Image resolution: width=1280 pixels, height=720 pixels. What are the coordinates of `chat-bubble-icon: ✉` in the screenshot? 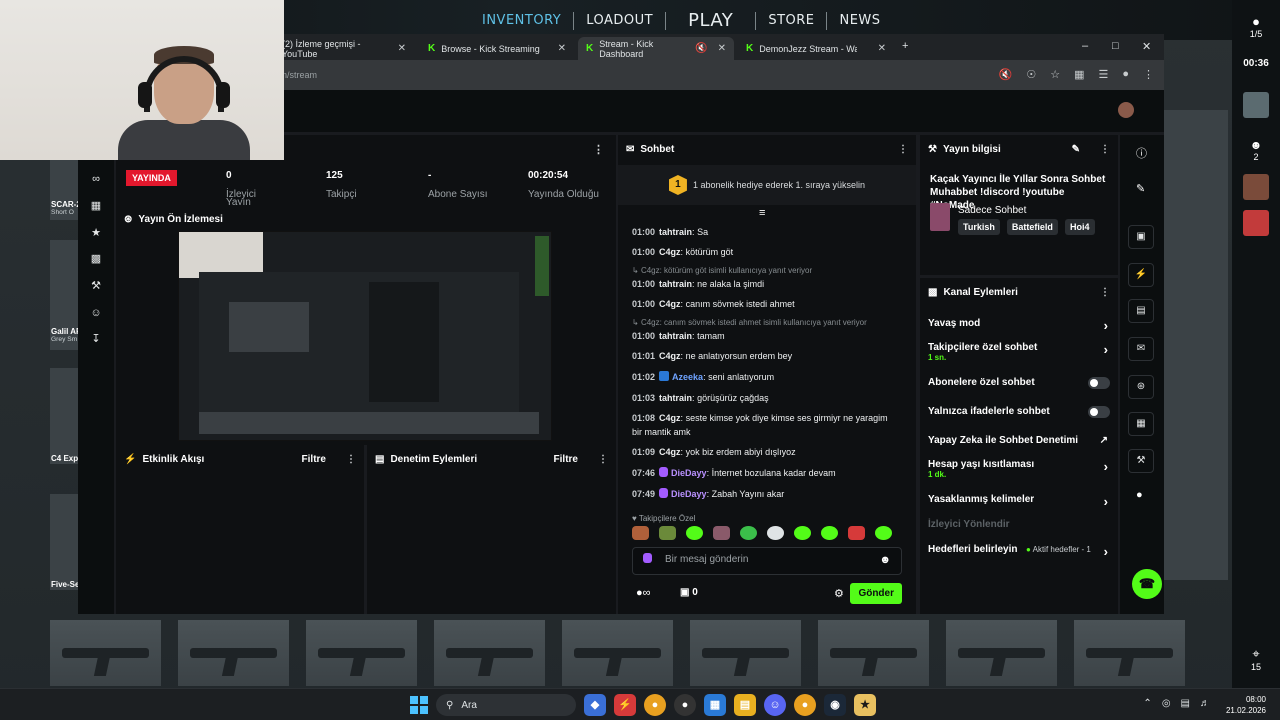 It's located at (1141, 349).